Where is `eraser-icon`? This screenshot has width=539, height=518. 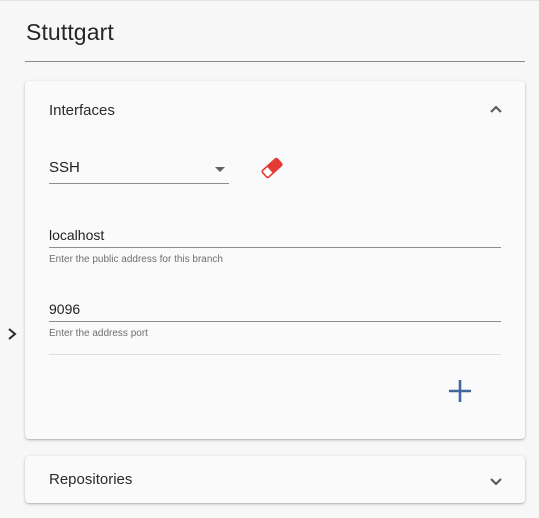 eraser-icon is located at coordinates (272, 168).